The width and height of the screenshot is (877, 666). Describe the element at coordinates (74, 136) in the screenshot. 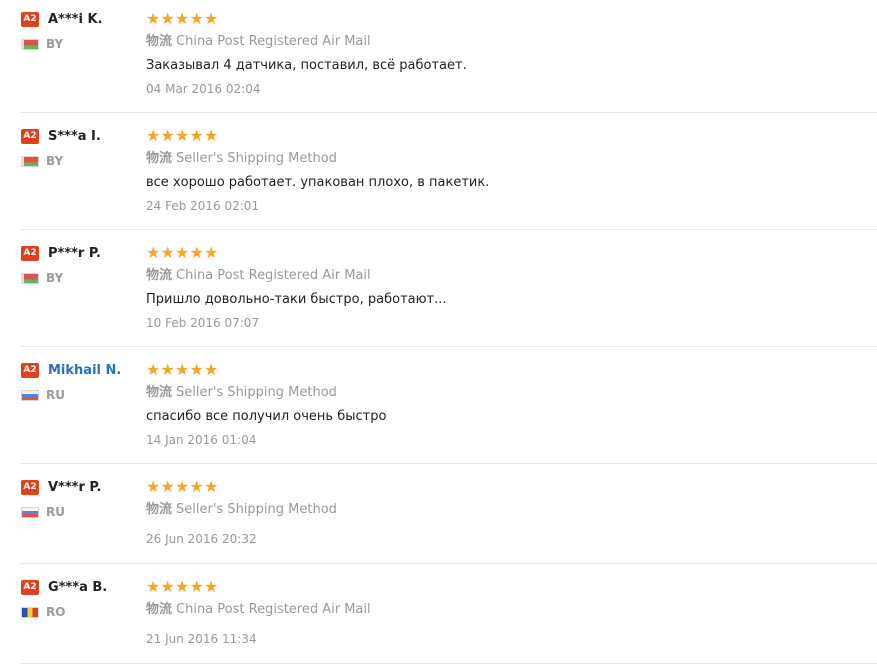

I see `buyer-name: S***a I.` at that location.